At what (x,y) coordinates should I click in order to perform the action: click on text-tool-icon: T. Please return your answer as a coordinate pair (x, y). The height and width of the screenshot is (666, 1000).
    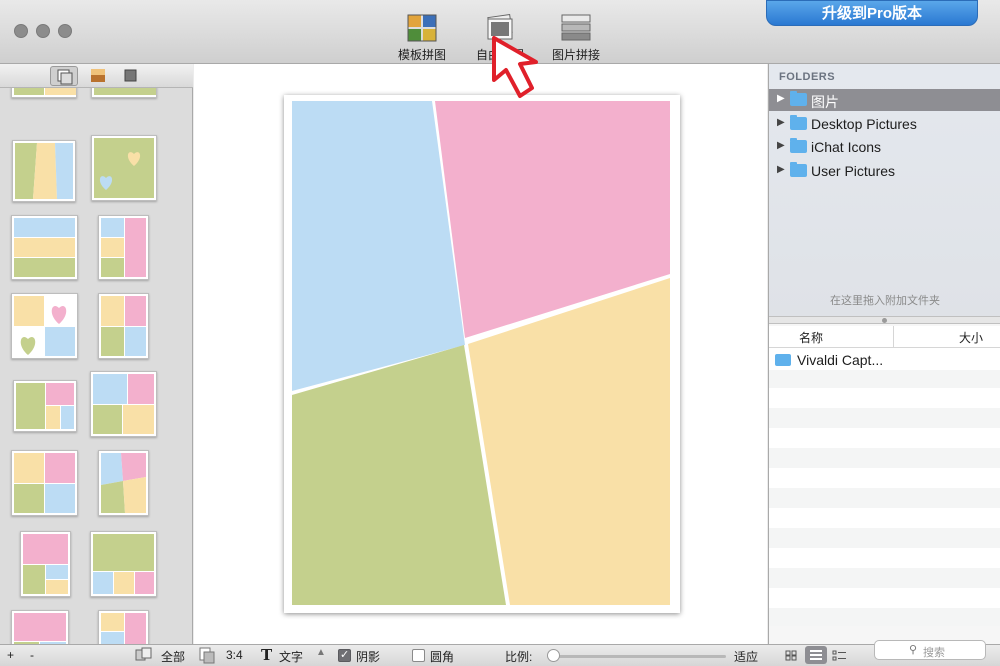
    Looking at the image, I should click on (266, 655).